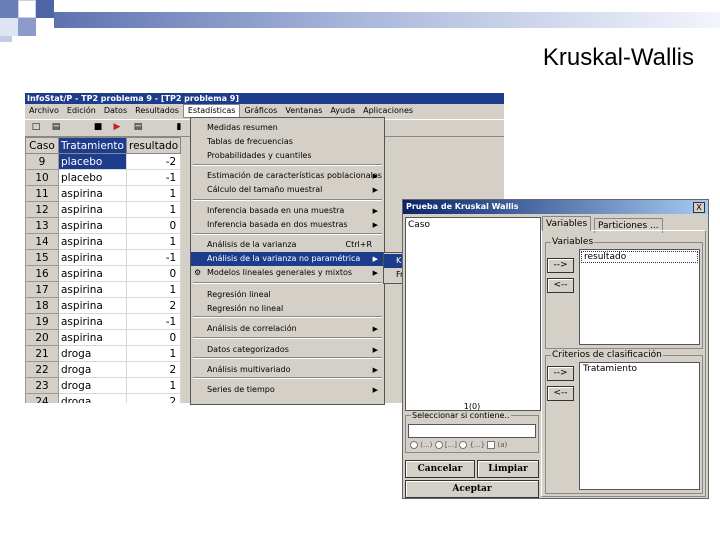  What do you see at coordinates (508, 469) in the screenshot?
I see `clear-button: Limpiar` at bounding box center [508, 469].